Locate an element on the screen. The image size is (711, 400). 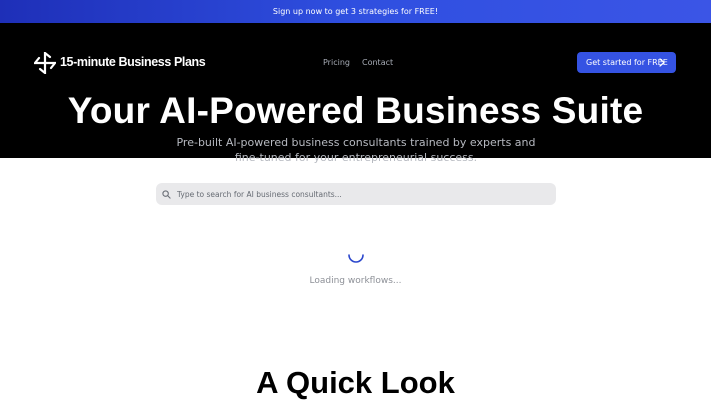
search-icon is located at coordinates (166, 194).